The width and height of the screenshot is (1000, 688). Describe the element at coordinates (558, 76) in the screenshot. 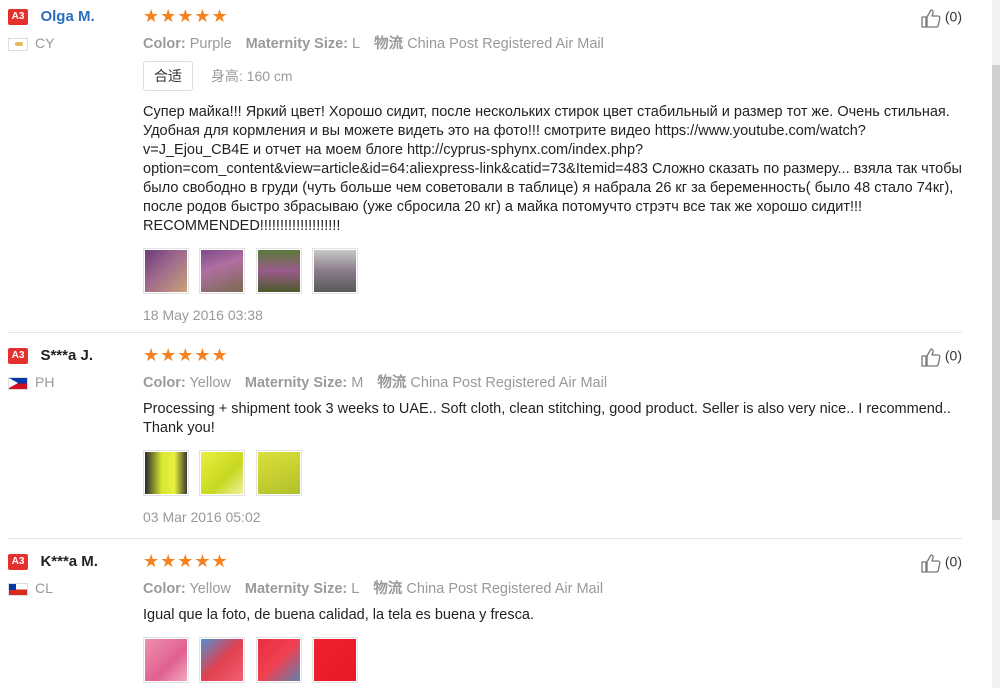

I see `fit-info: 合适 身高: 160 cm` at that location.